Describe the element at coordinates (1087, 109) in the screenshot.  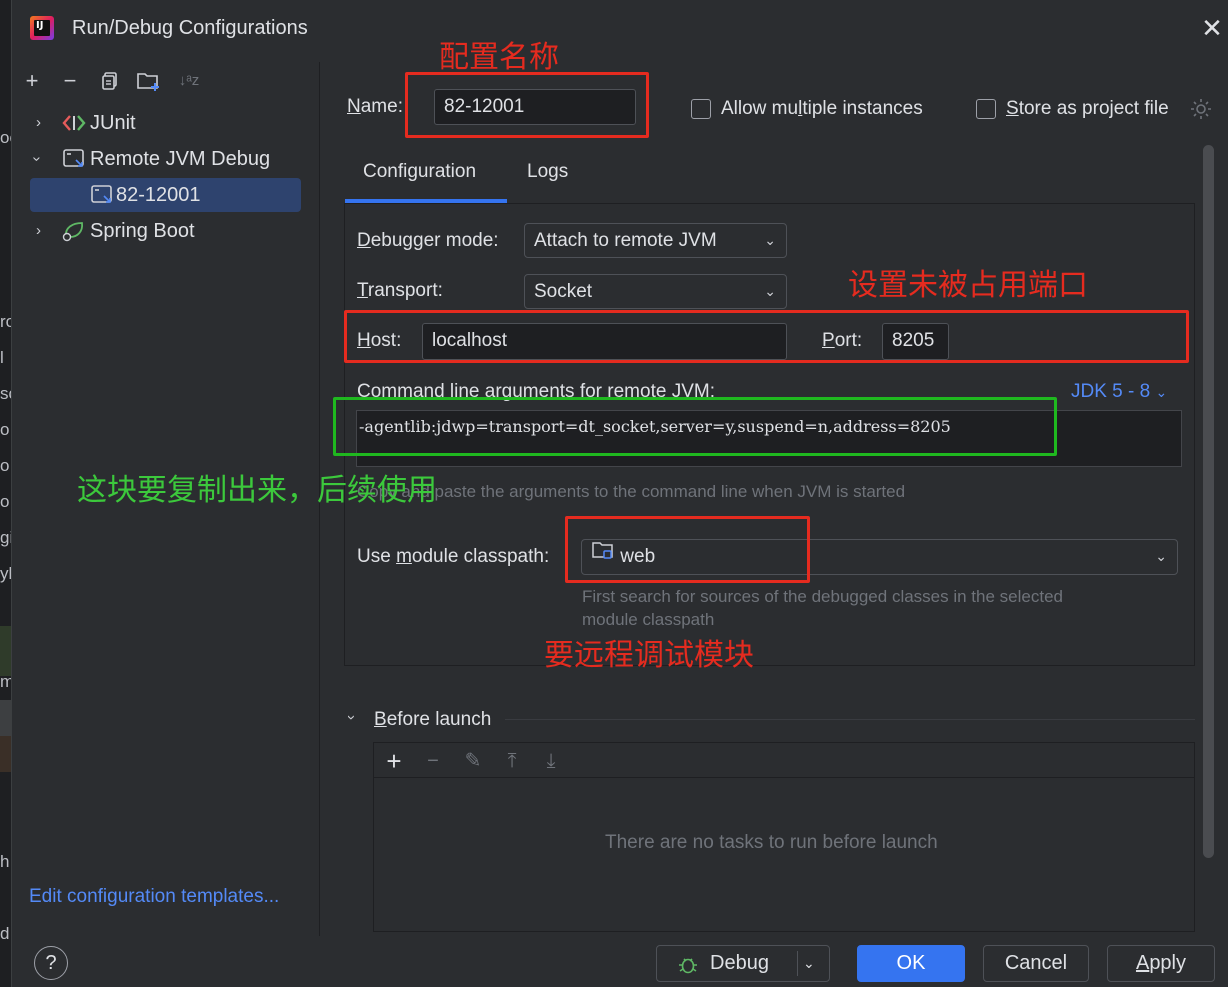
I see `store-as-project-file-label: Store as project file` at that location.